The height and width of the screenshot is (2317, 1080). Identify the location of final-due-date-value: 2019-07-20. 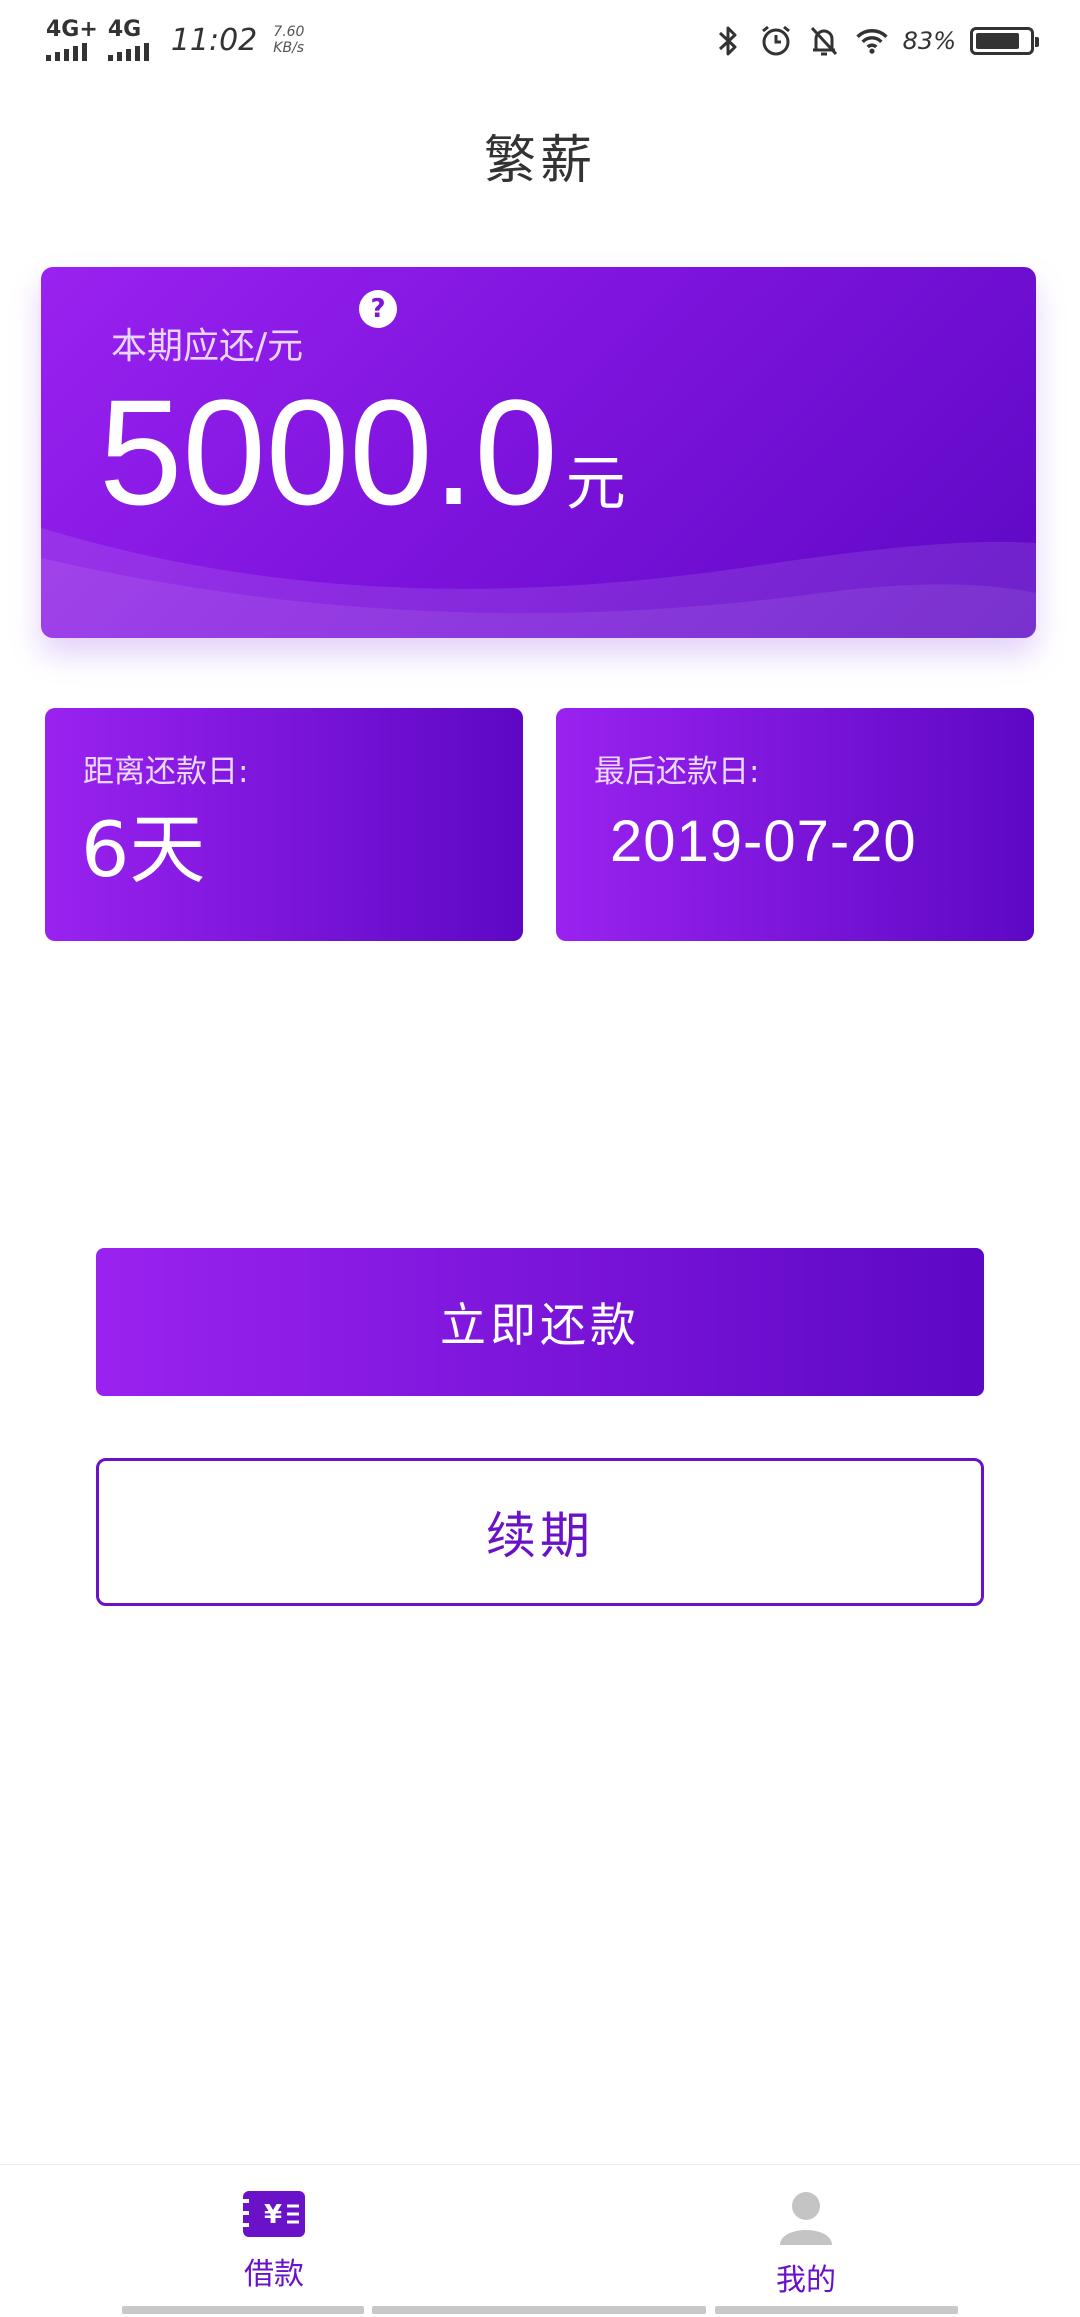
(763, 841).